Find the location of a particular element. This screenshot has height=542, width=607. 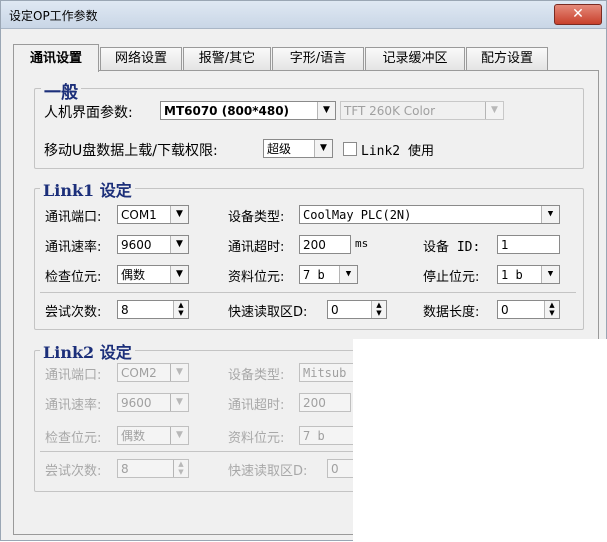

link1-port-value: COM1 is located at coordinates (139, 215).